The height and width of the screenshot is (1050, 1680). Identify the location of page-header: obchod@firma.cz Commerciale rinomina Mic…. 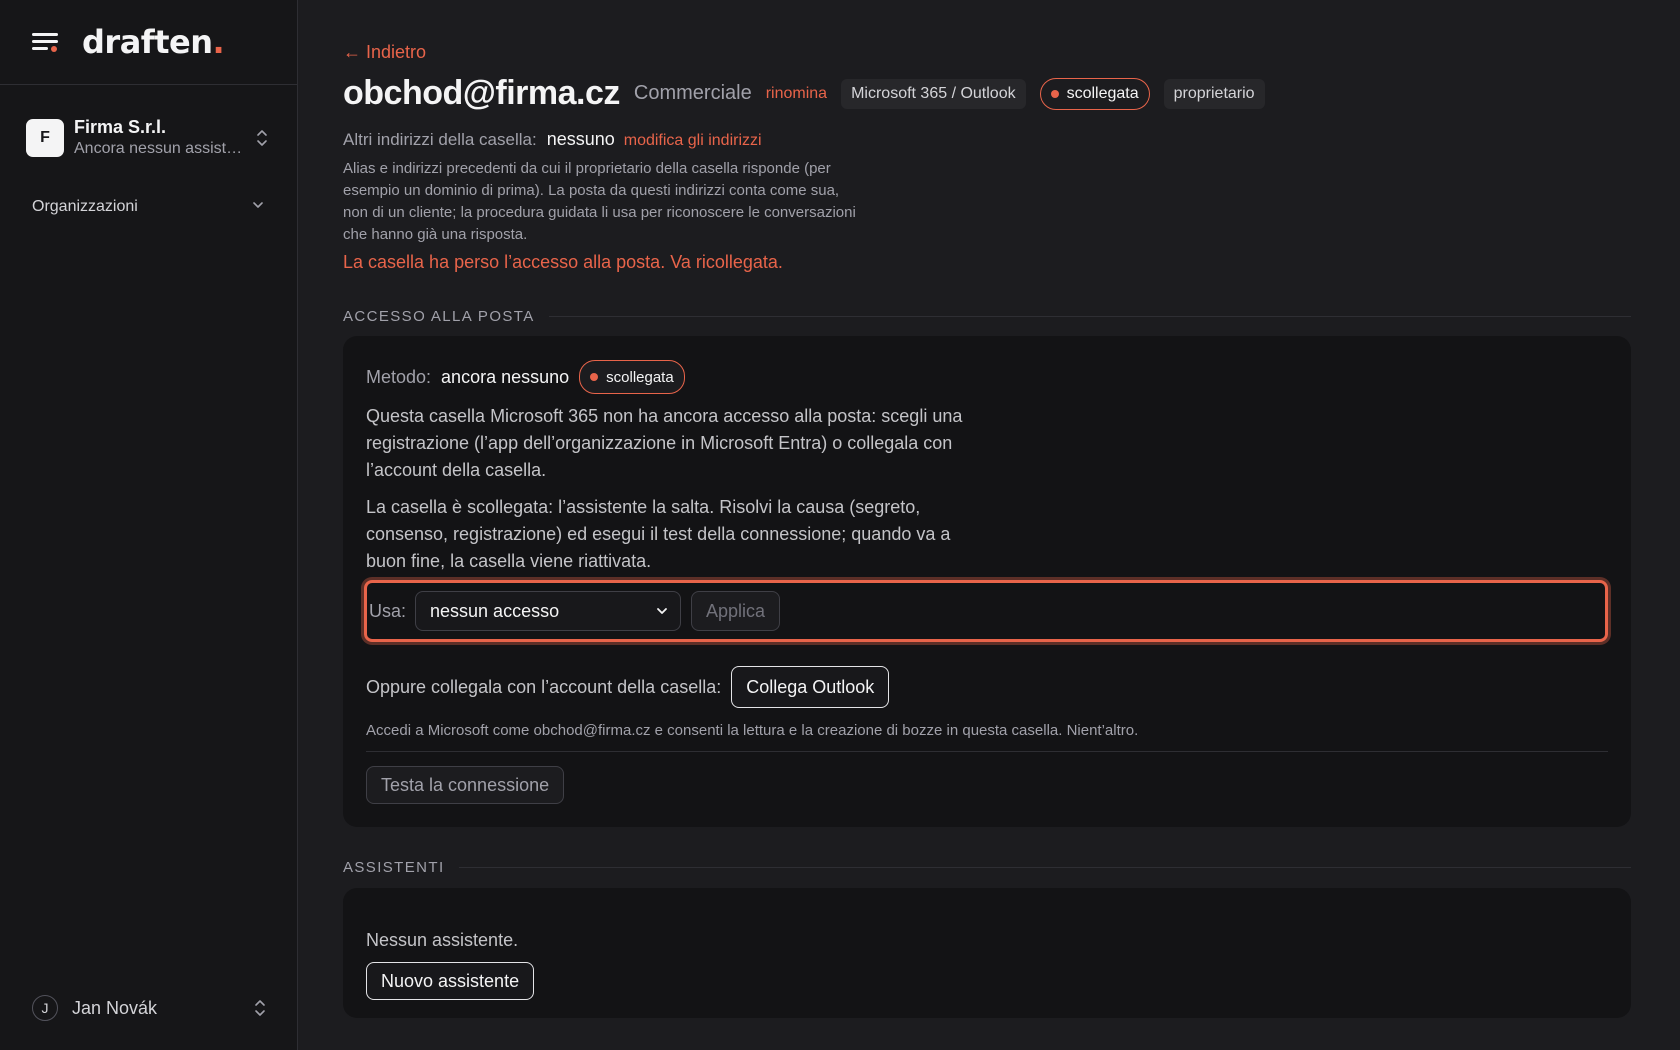
(804, 93).